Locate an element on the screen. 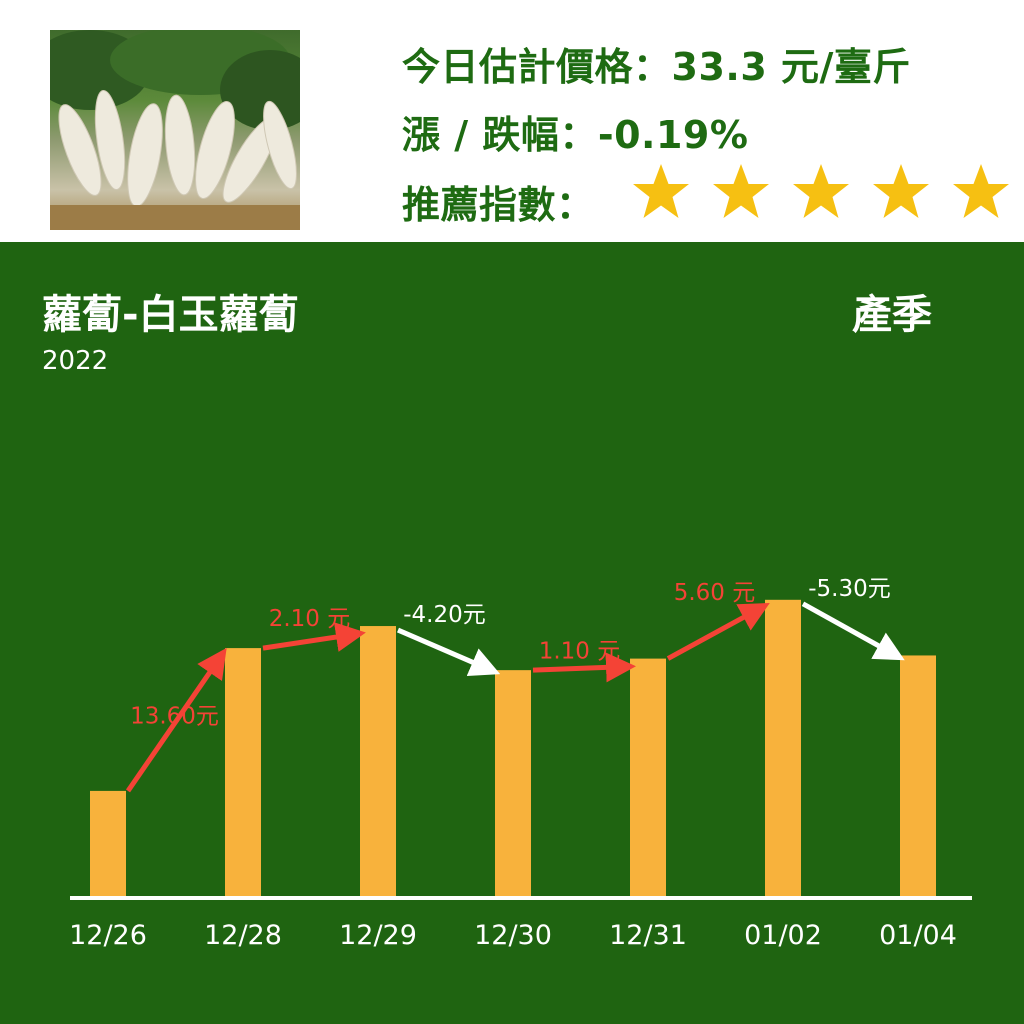  estimated-price: 今日估計價格：33.3 元/臺斤 is located at coordinates (656, 63).